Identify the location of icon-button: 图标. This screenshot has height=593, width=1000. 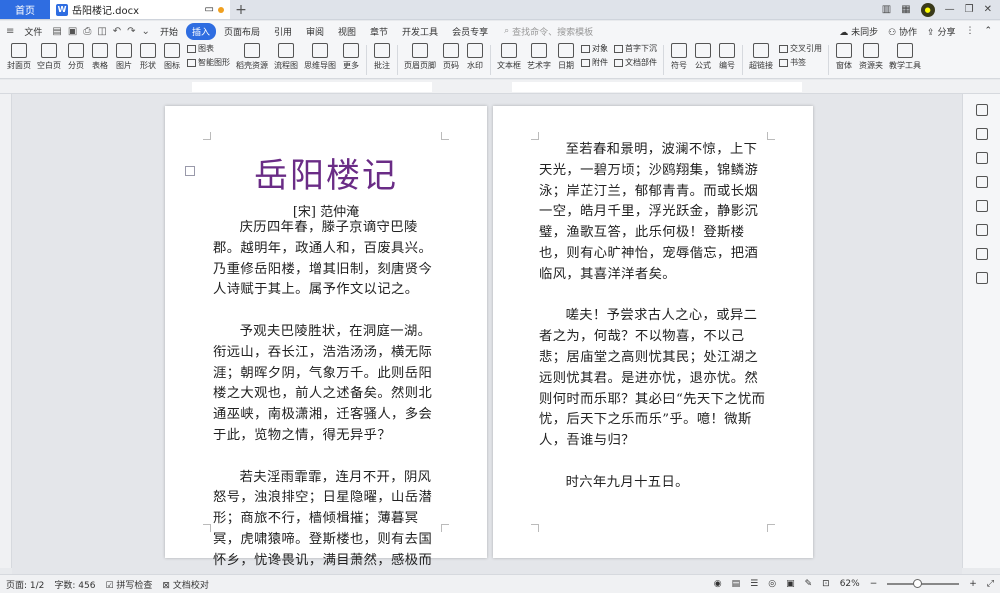
(172, 57).